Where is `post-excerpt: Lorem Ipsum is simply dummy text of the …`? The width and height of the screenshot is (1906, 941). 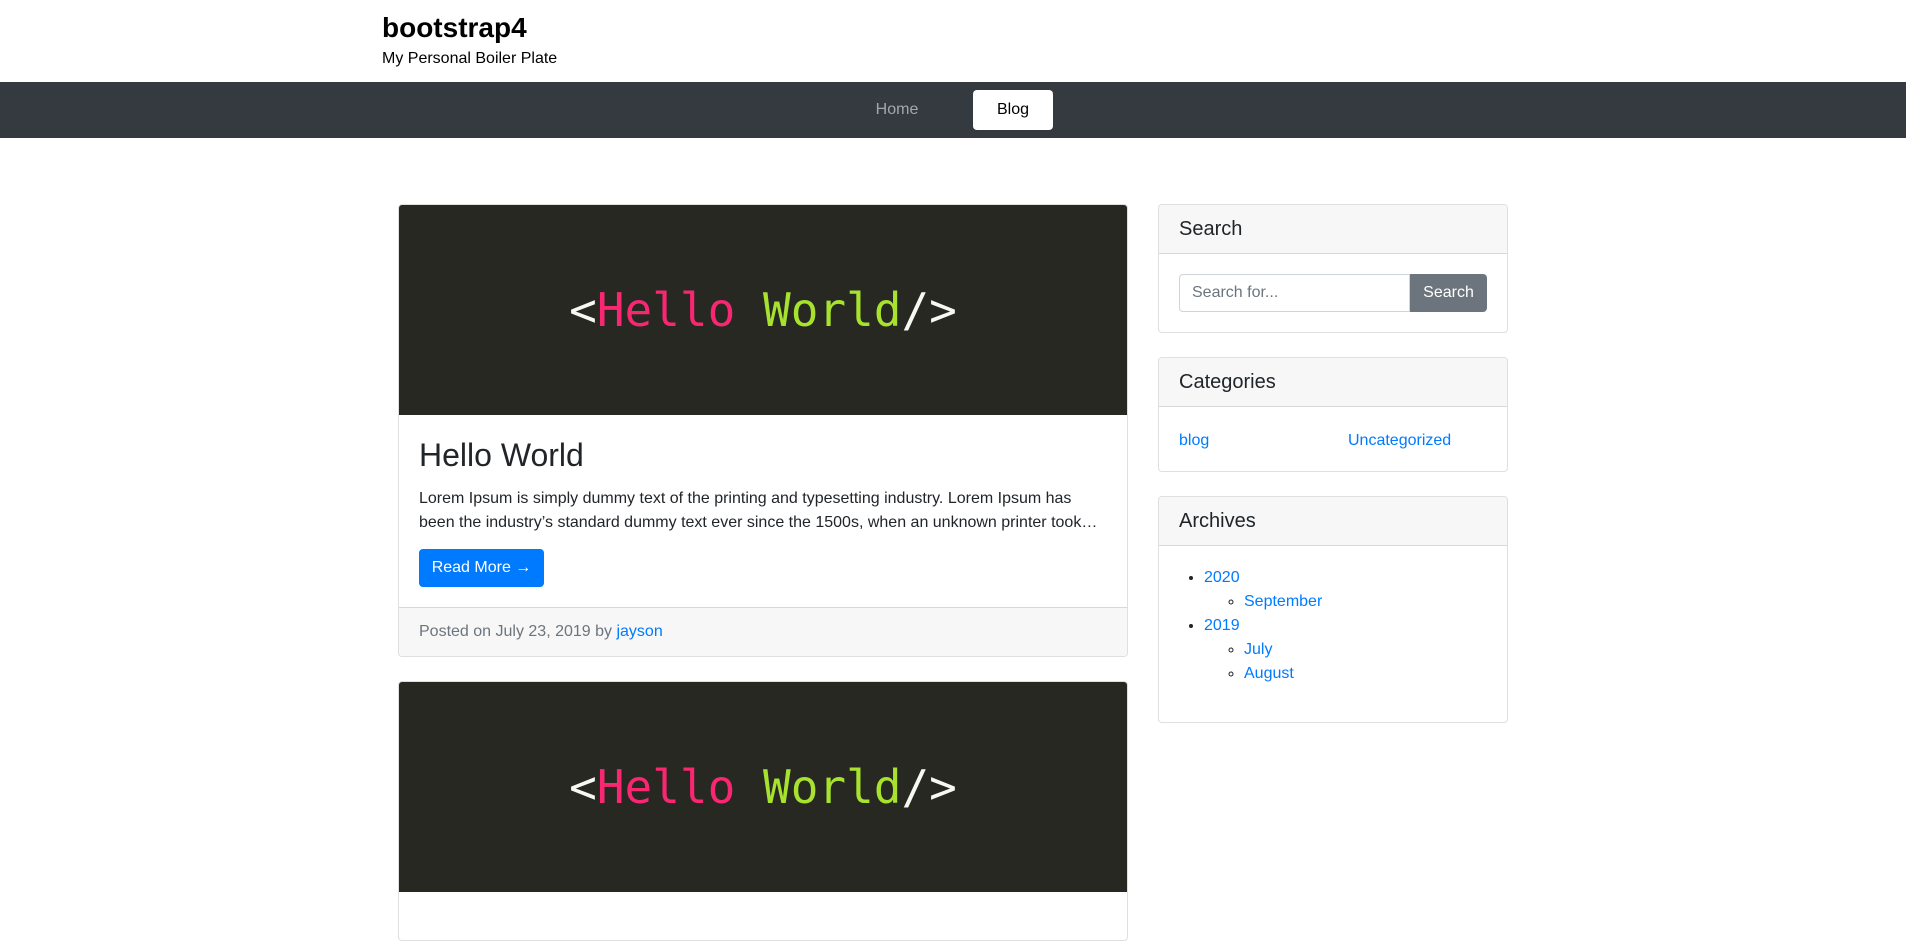
post-excerpt: Lorem Ipsum is simply dummy text of the … is located at coordinates (764, 511).